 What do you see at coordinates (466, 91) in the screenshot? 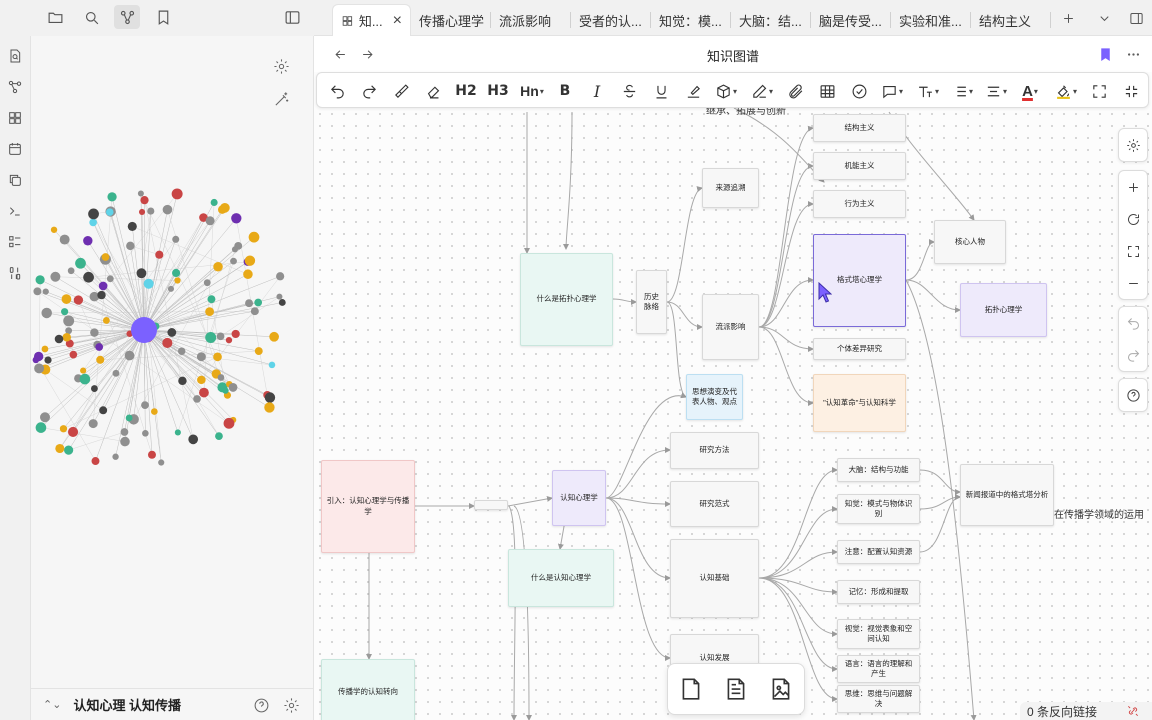
I see `heading-2-button: H2` at bounding box center [466, 91].